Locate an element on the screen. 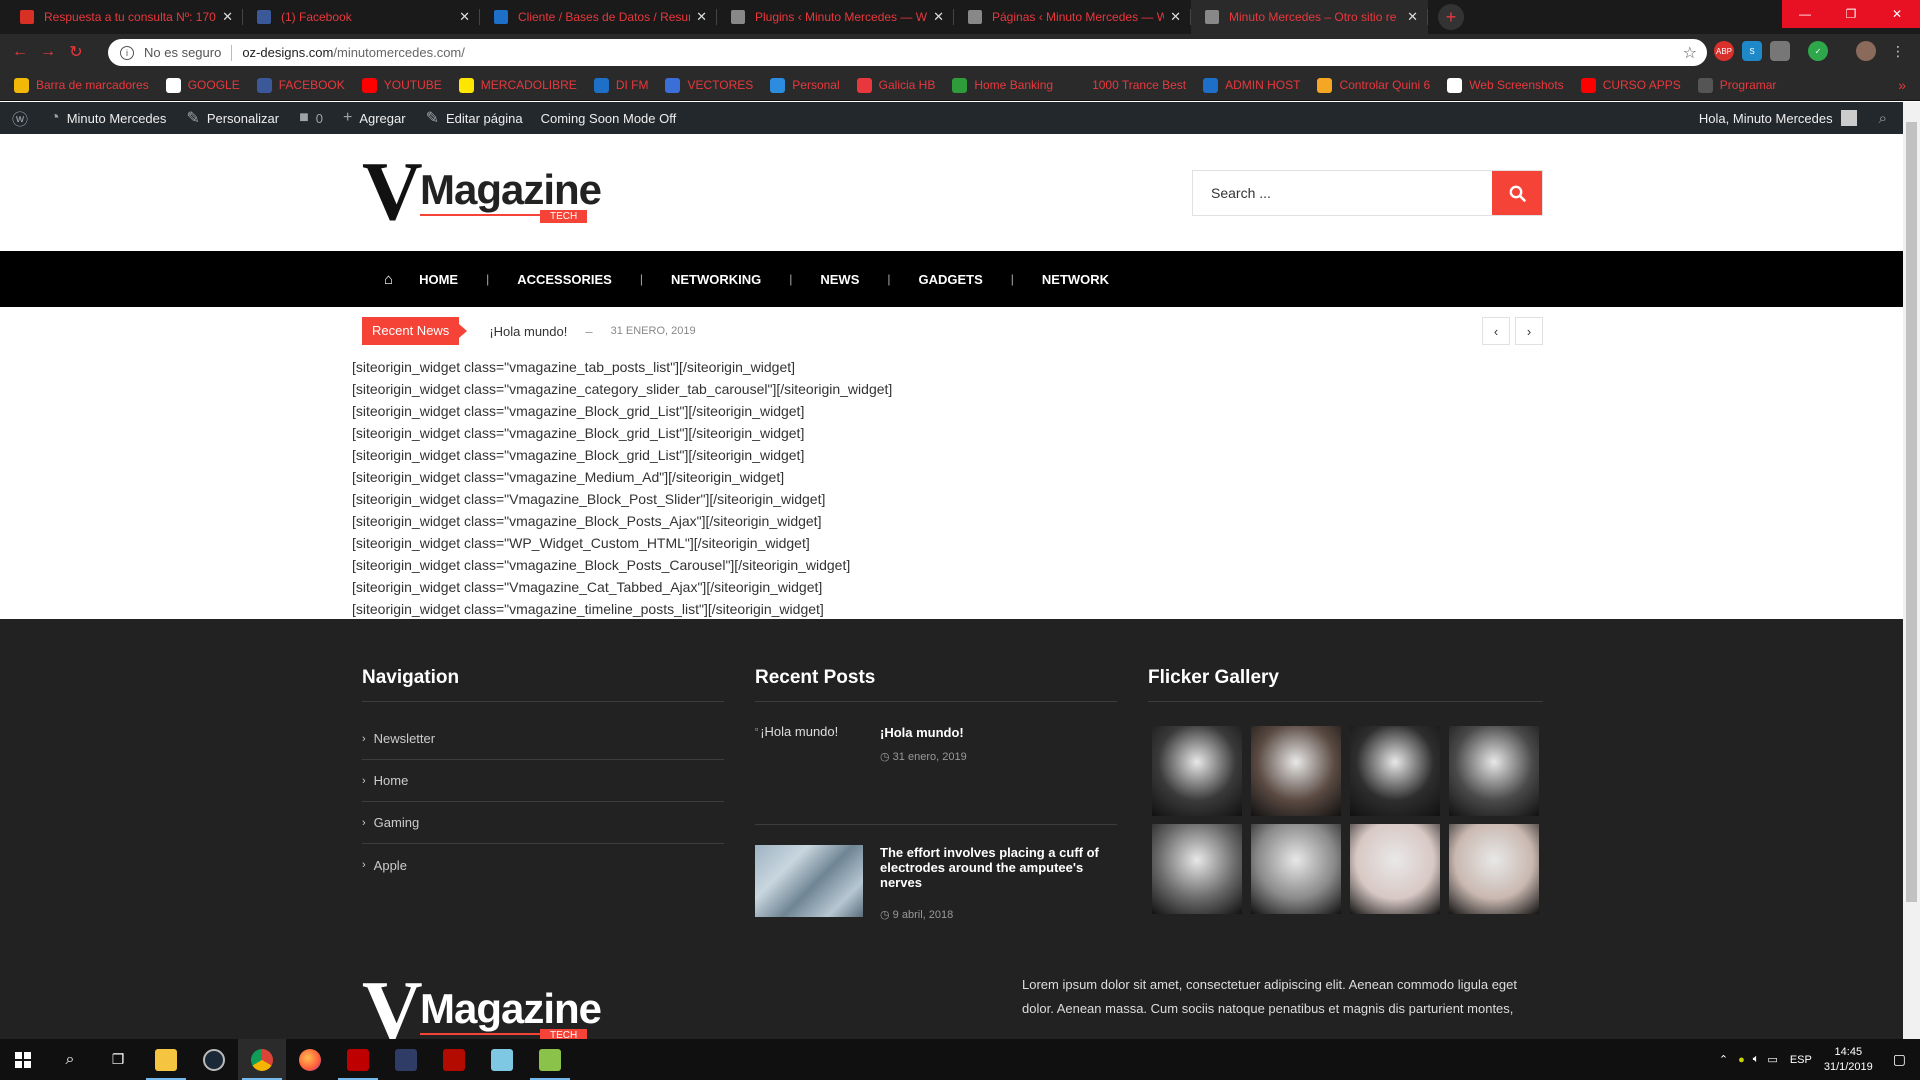  wp-coming-soon: Coming Soon Mode Off is located at coordinates (609, 118).